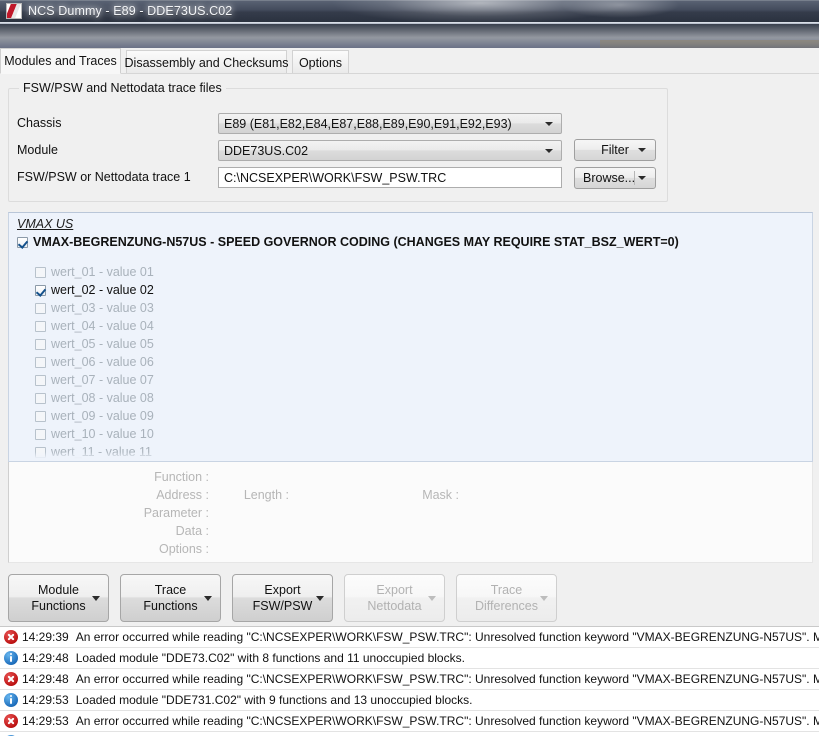 The image size is (819, 736). What do you see at coordinates (394, 598) in the screenshot?
I see `export-nettodata-button: Export Nettodata` at bounding box center [394, 598].